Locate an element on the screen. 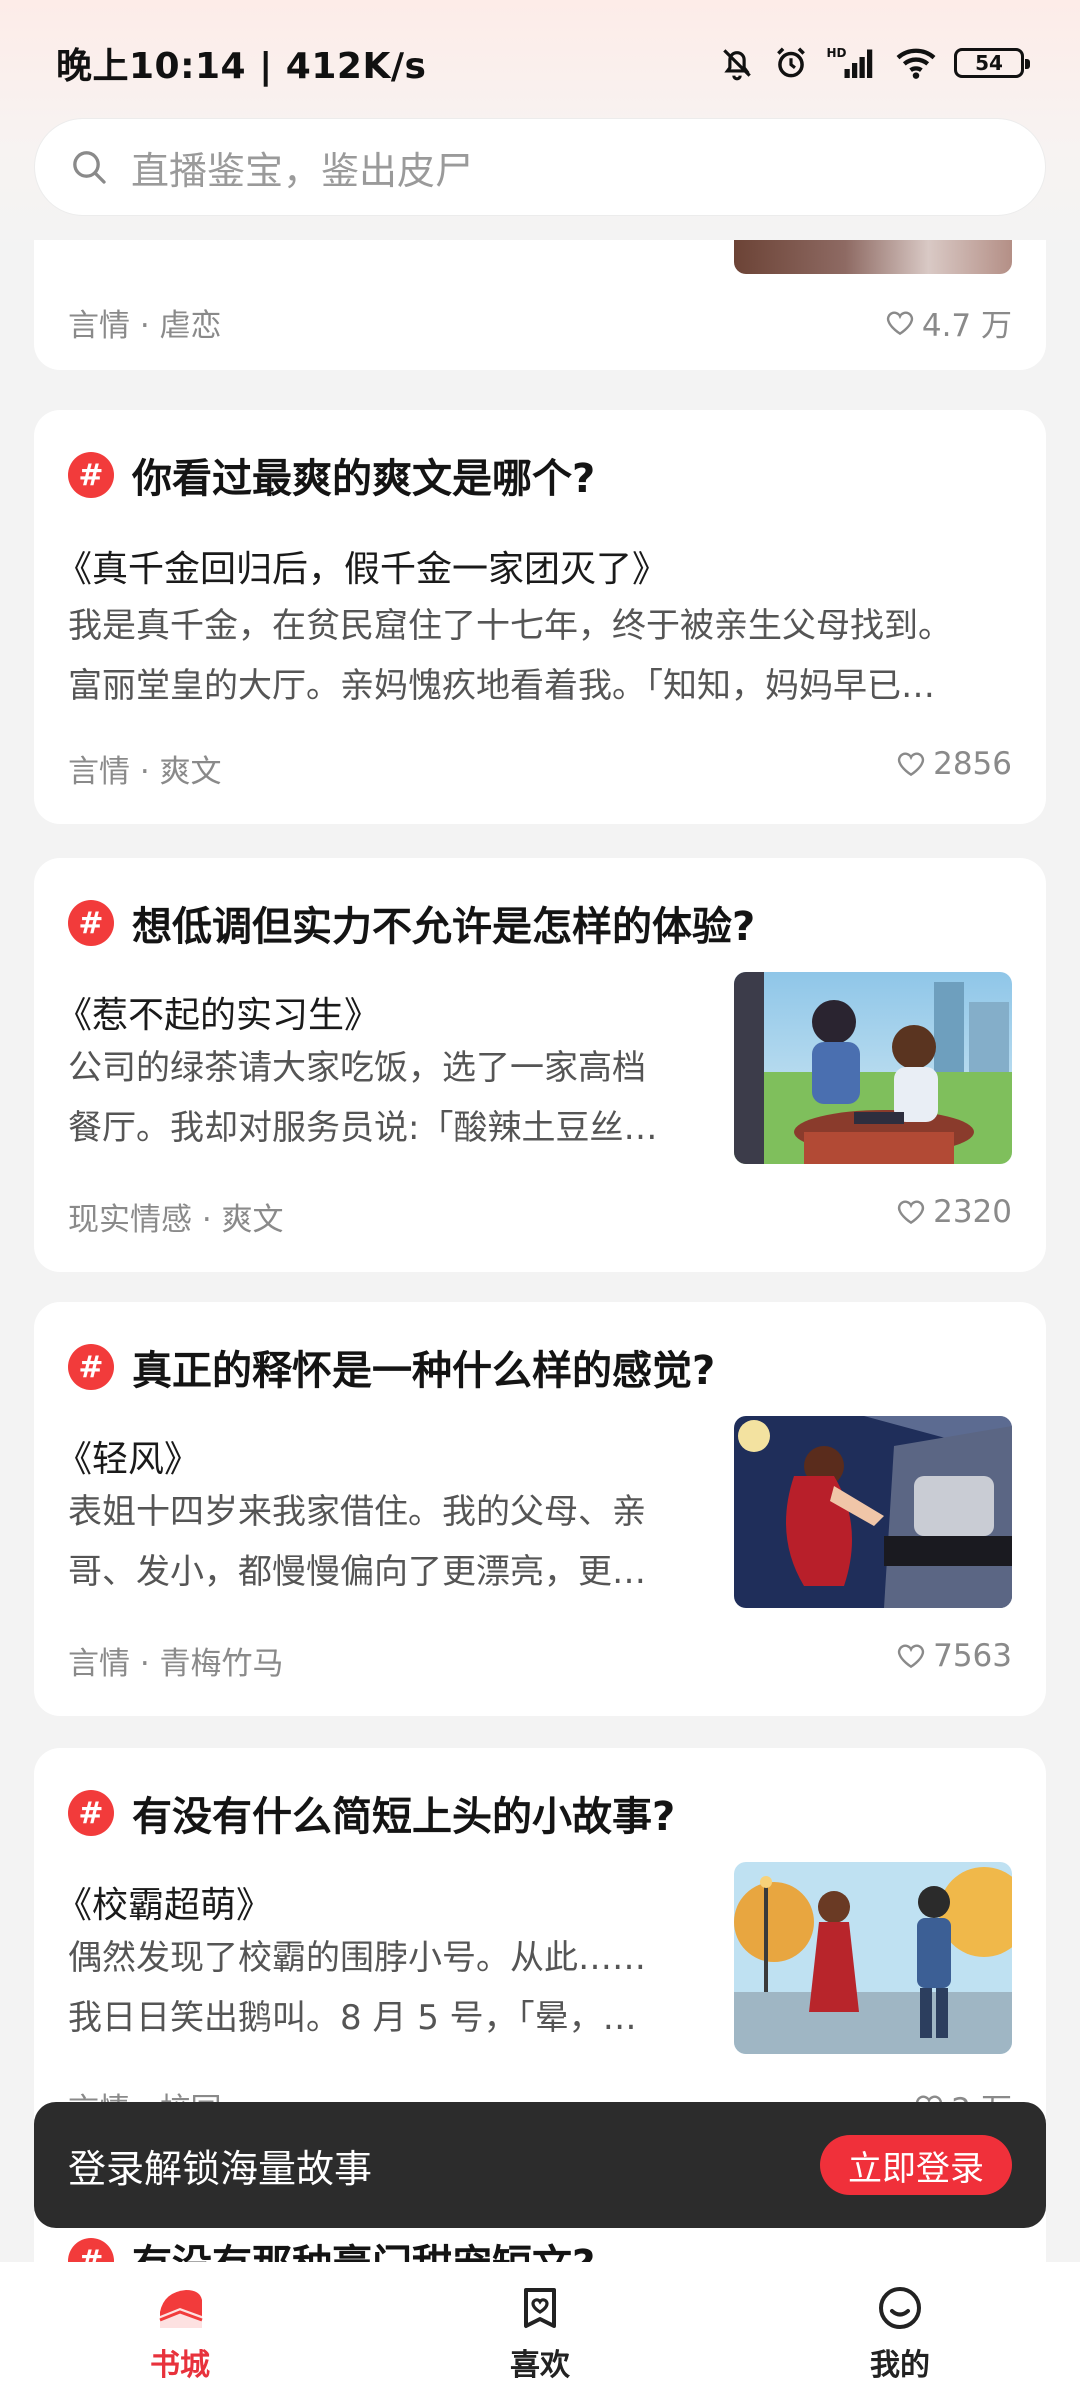 The image size is (1080, 2400). like-count: 7563 is located at coordinates (953, 1656).